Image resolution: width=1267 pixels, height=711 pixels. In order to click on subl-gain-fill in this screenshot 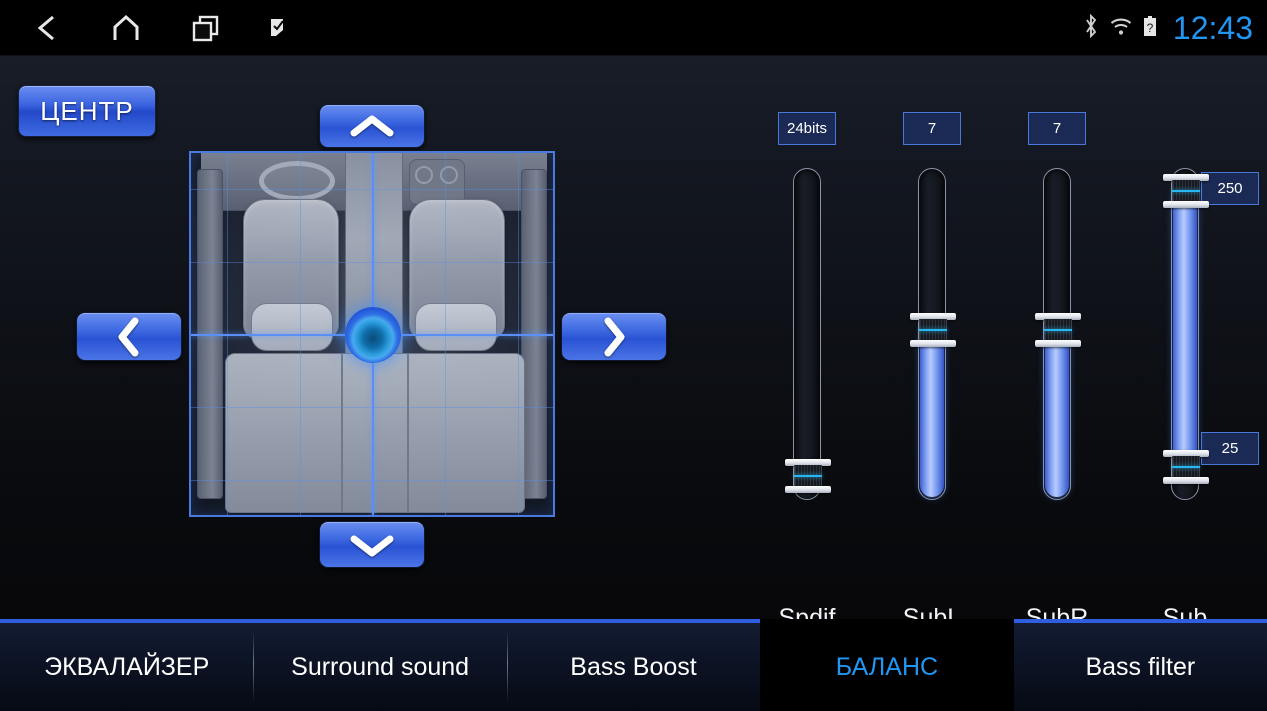, I will do `click(932, 413)`.